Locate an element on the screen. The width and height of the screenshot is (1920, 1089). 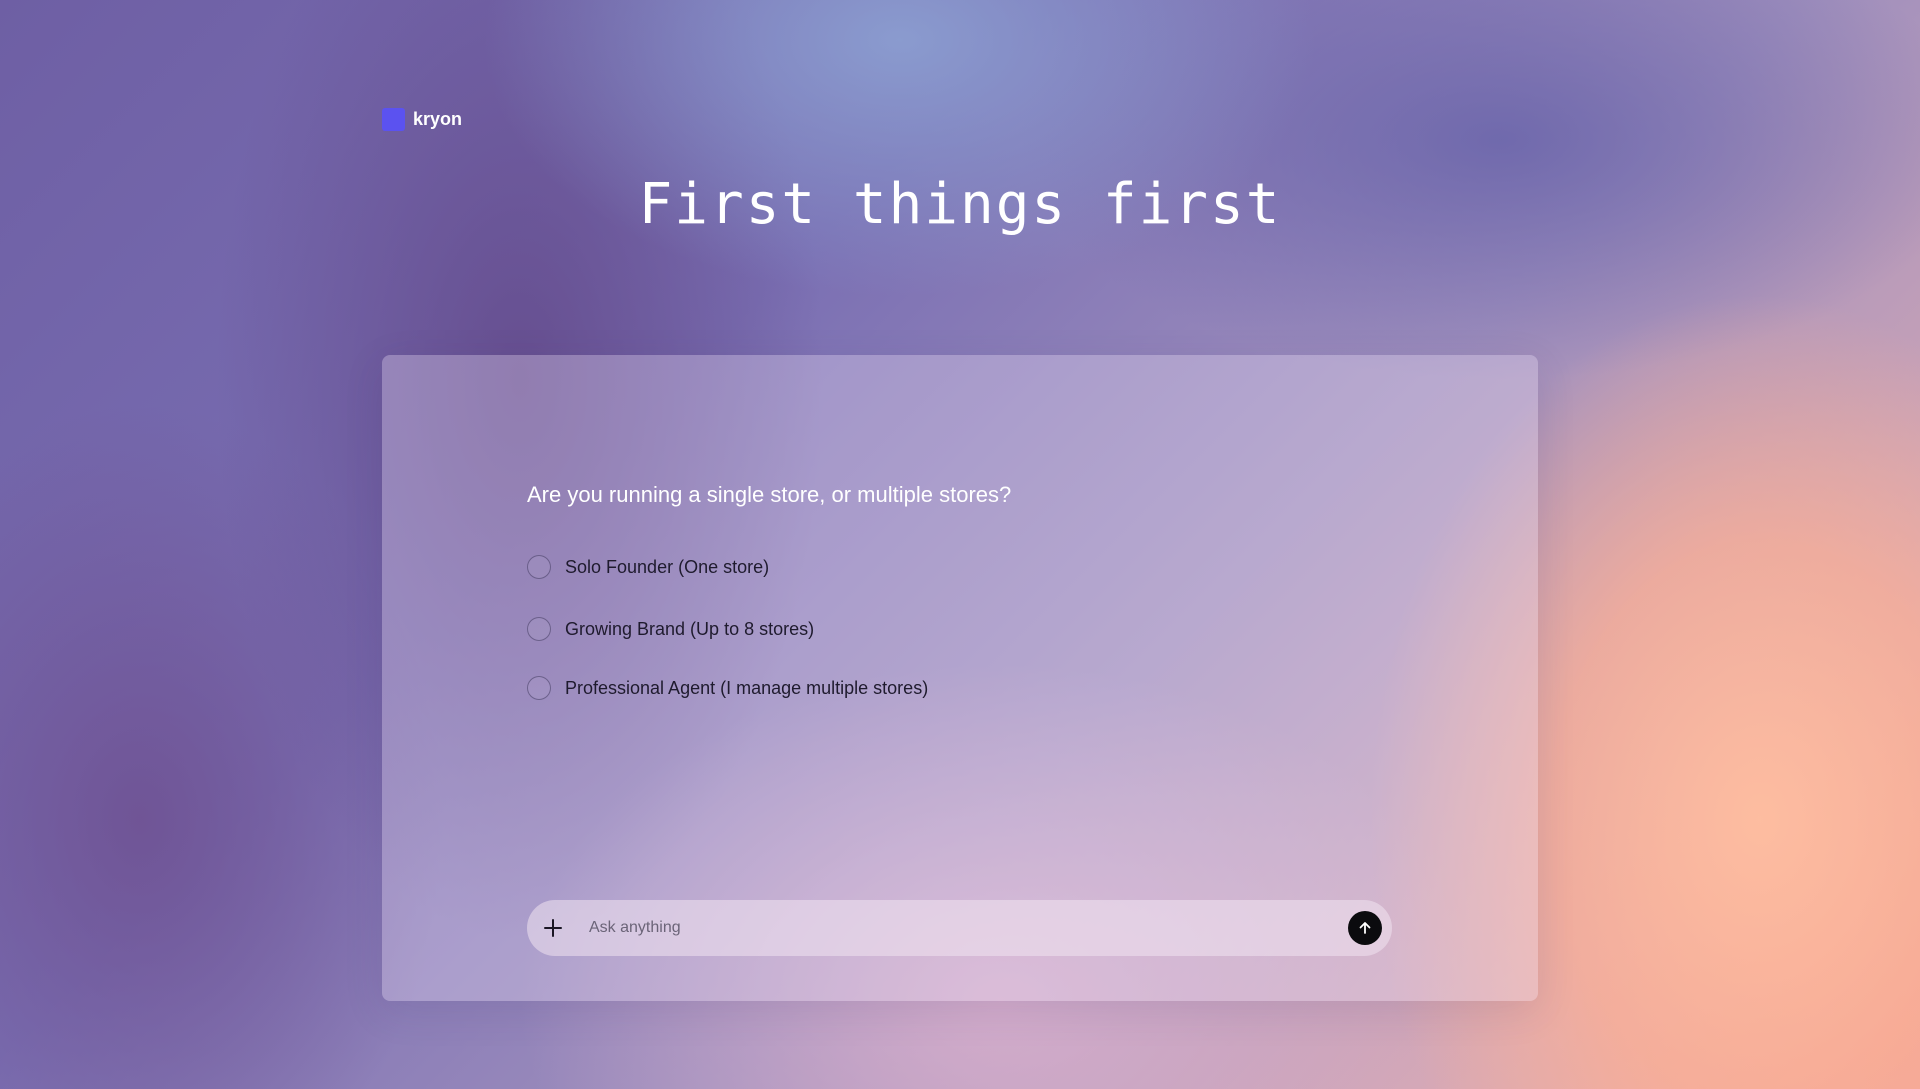
option-solo-founder: Solo Founder (One store) is located at coordinates (727, 567).